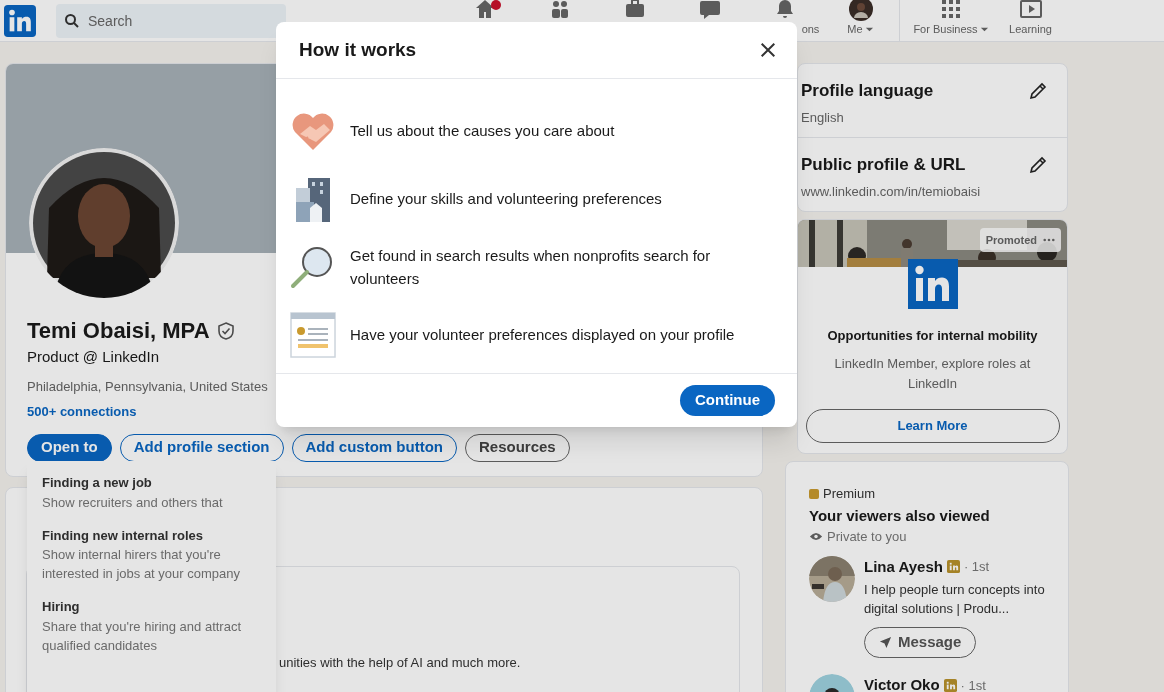  Describe the element at coordinates (61, 607) in the screenshot. I see `menu-item-title: Hiring` at that location.